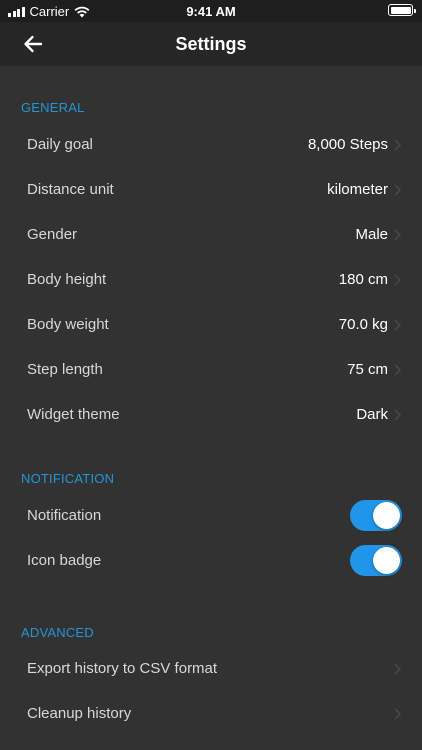  Describe the element at coordinates (52, 234) in the screenshot. I see `gender-label: Gender` at that location.